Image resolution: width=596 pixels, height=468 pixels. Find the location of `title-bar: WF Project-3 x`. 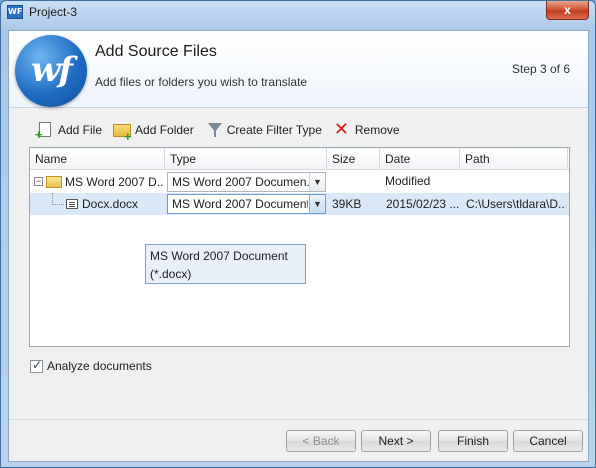

title-bar: WF Project-3 x is located at coordinates (298, 12).